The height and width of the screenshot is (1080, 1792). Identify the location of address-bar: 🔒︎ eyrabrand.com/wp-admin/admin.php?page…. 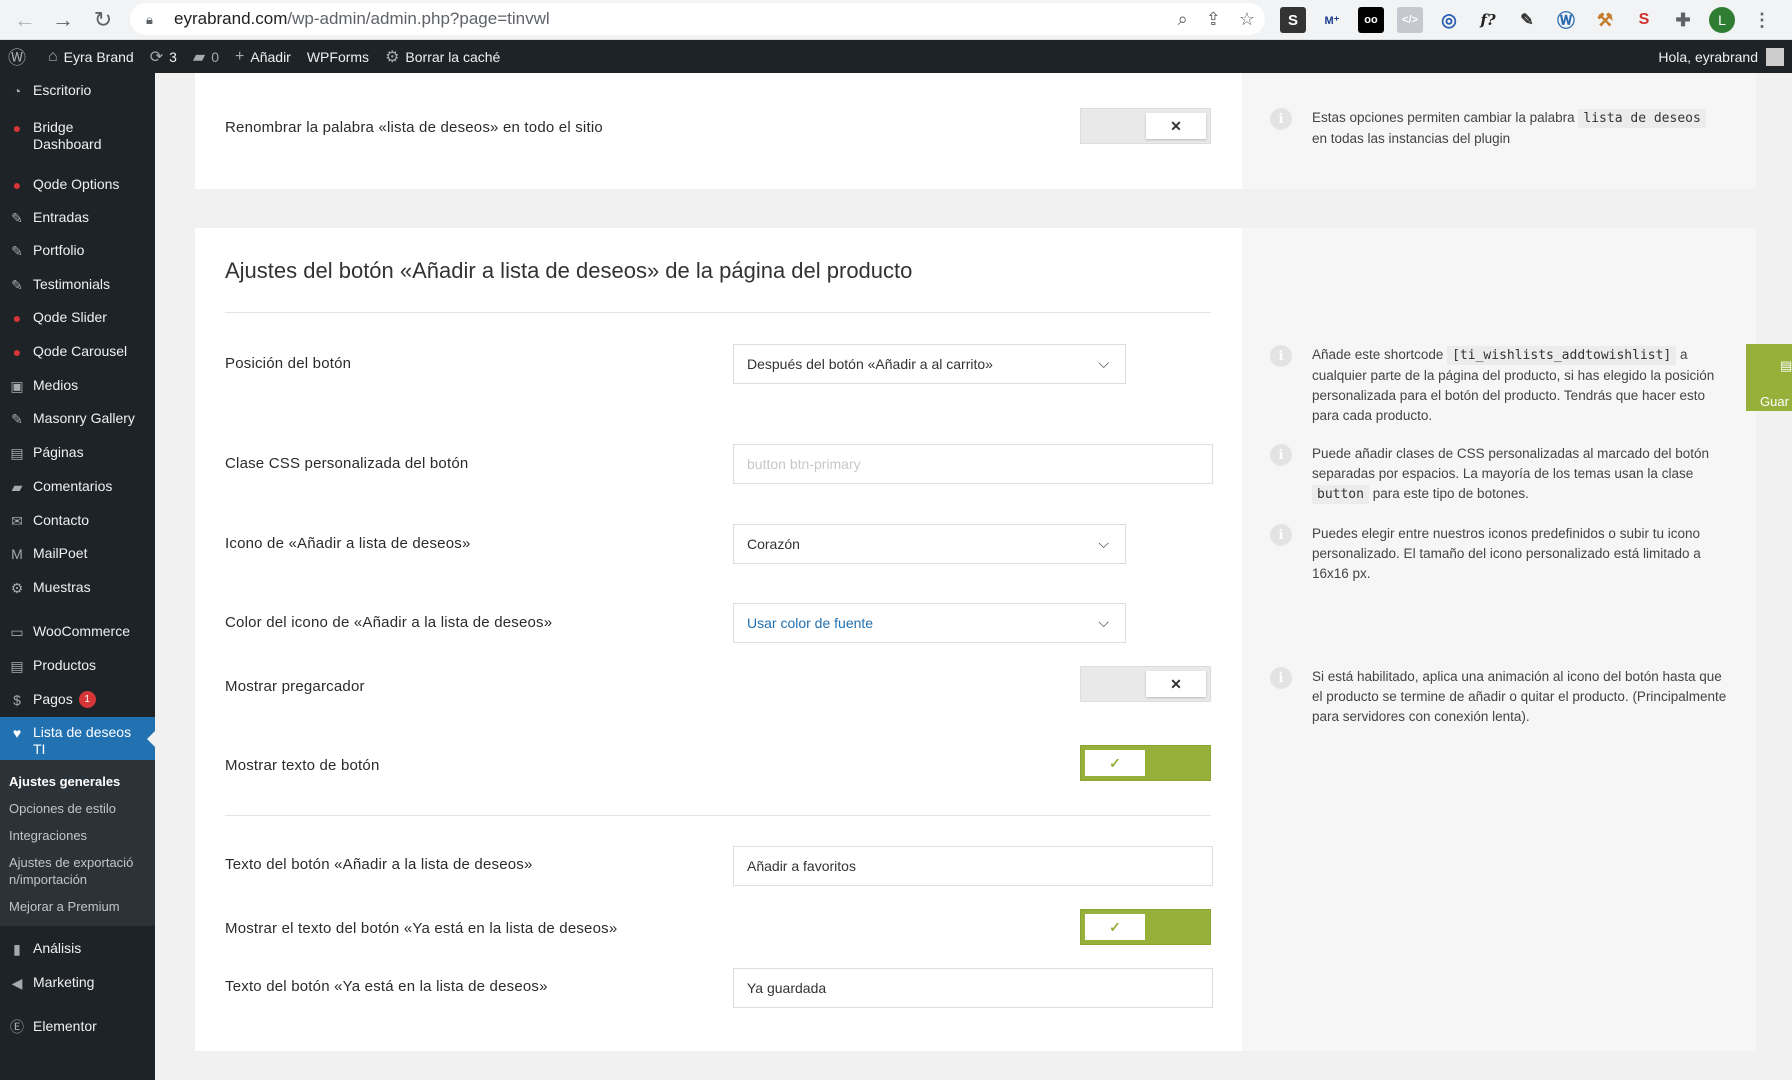
(697, 19).